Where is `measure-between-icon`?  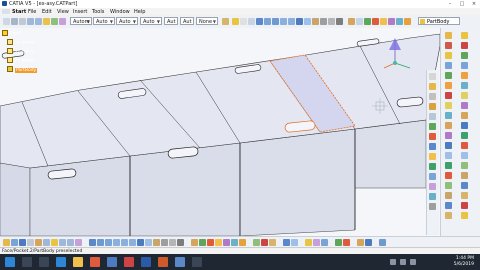 measure-between-icon is located at coordinates (464, 185).